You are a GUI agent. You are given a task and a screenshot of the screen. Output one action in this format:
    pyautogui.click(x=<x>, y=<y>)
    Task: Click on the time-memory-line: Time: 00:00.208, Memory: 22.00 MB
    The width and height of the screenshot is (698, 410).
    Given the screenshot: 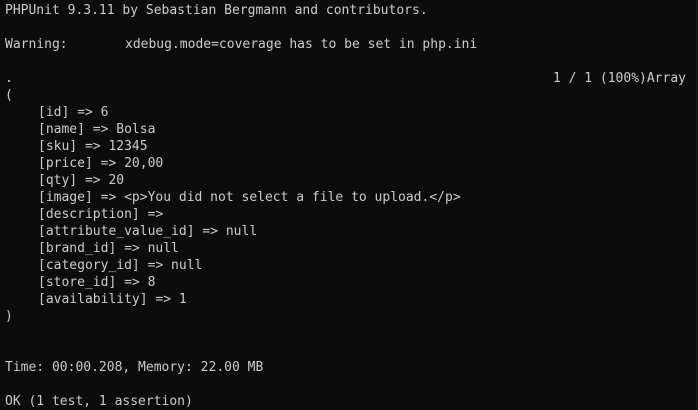 What is the action you would take?
    pyautogui.click(x=134, y=367)
    